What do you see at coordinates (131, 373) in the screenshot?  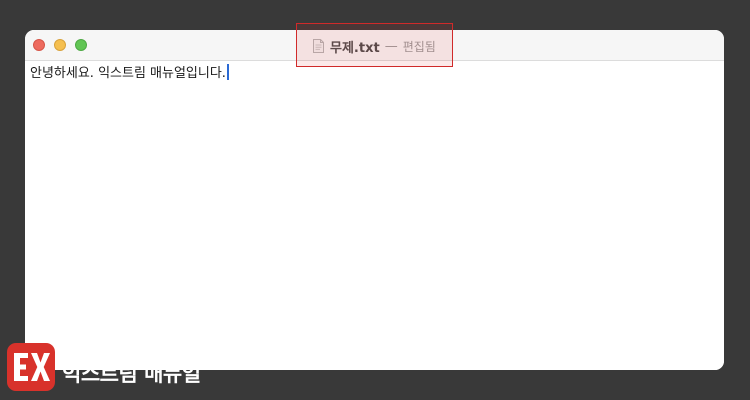 I see `watermark-brand: 익스트림 매뉴얼` at bounding box center [131, 373].